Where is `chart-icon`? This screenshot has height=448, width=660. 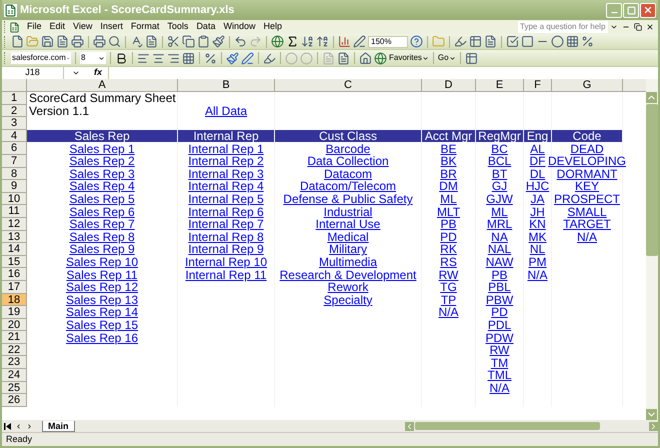 chart-icon is located at coordinates (344, 41).